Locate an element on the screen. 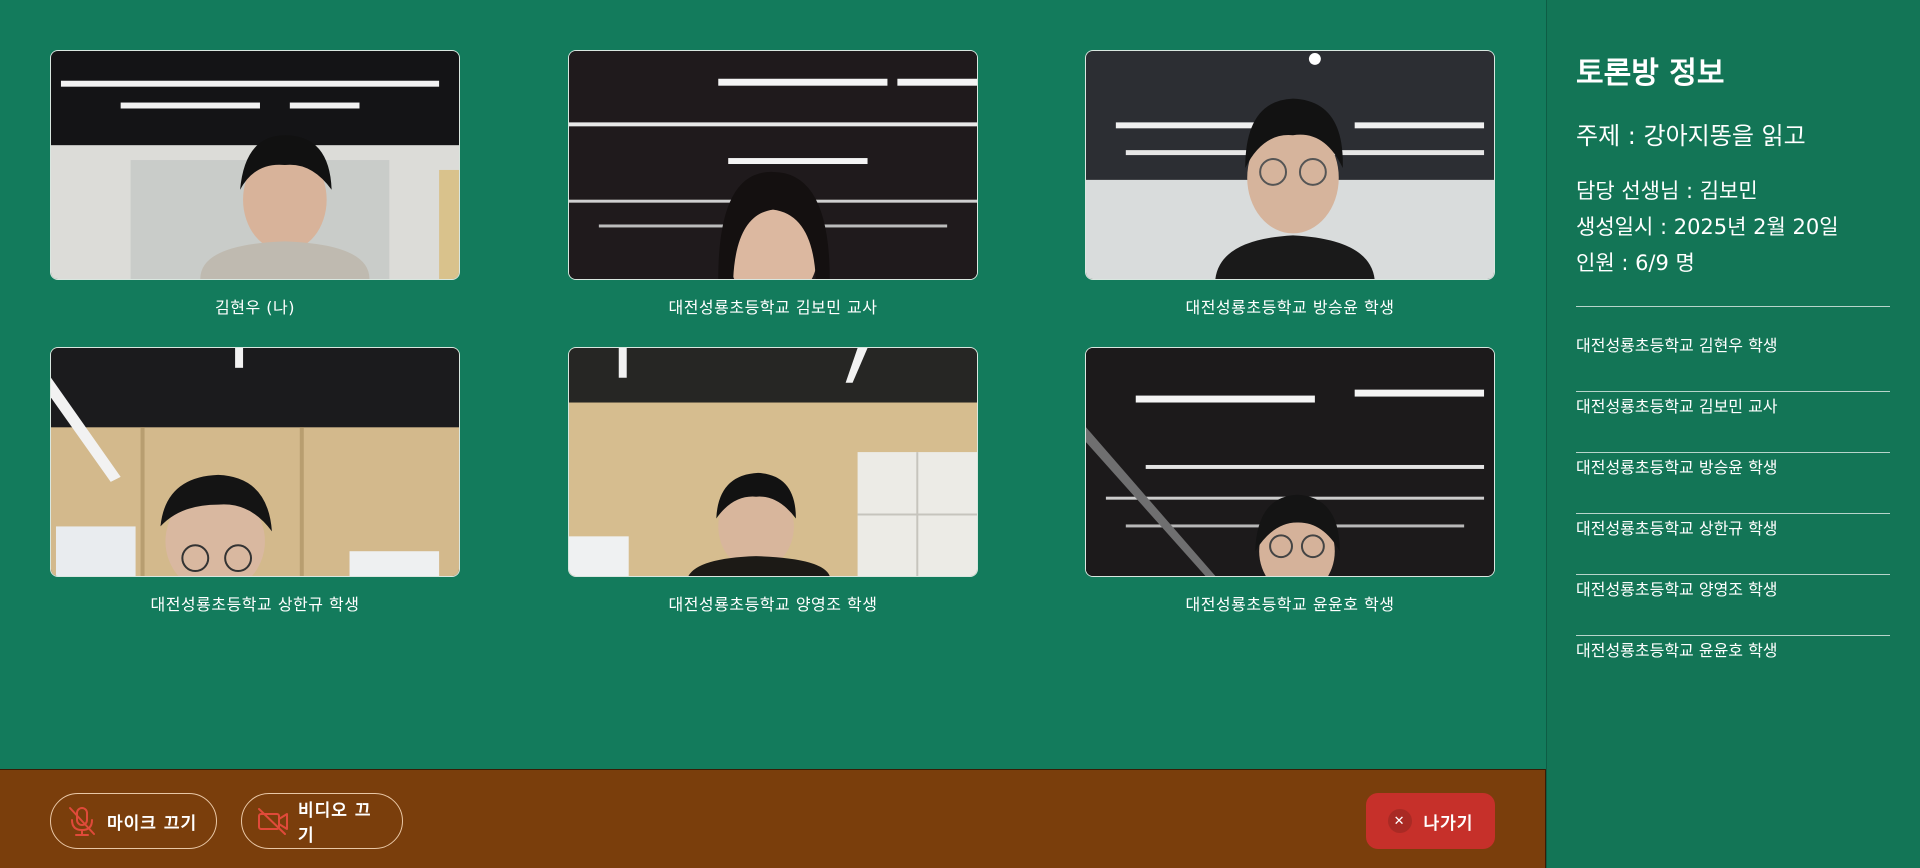 The height and width of the screenshot is (868, 1920). video-off-button: 비디오 끄기 is located at coordinates (322, 821).